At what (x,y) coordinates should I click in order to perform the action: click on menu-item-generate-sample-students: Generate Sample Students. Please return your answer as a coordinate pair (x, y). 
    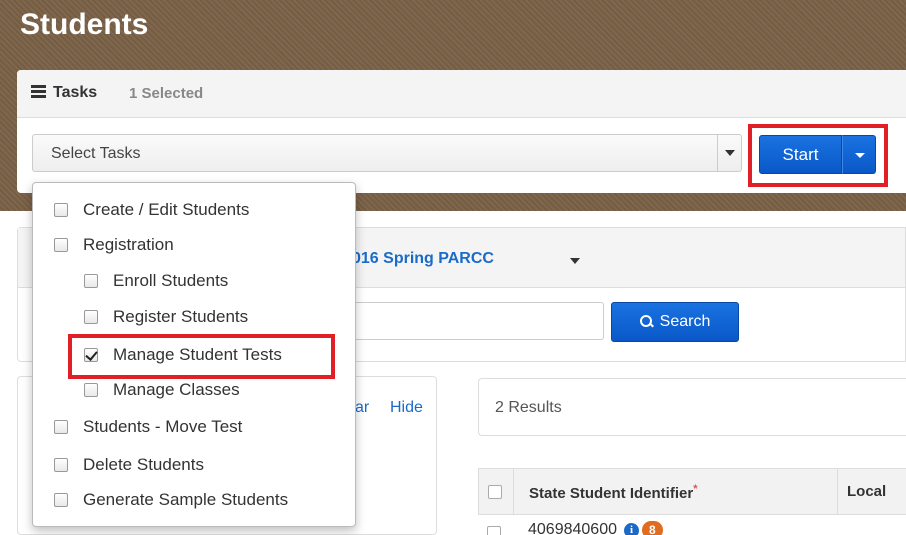
    Looking at the image, I should click on (171, 500).